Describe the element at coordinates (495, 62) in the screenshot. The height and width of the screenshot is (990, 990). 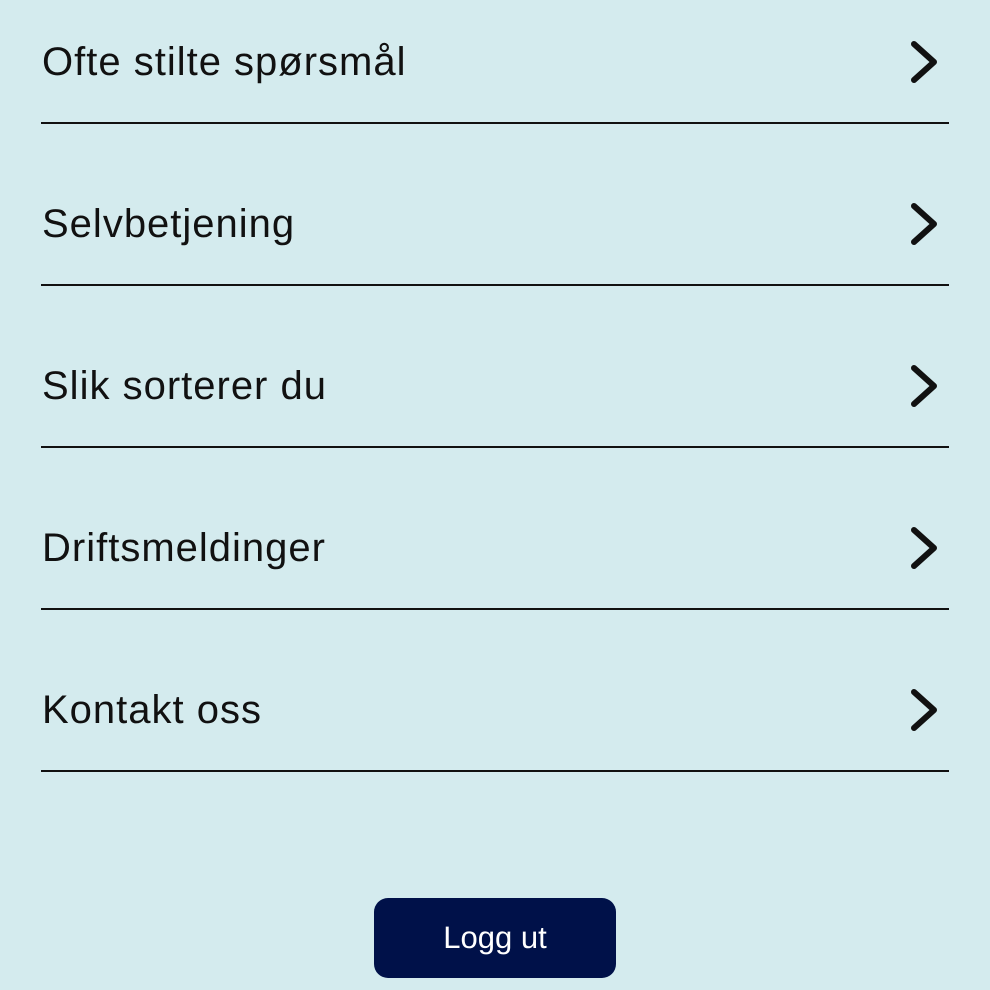
I see `menu-item: Ofte stilte spørsmål` at that location.